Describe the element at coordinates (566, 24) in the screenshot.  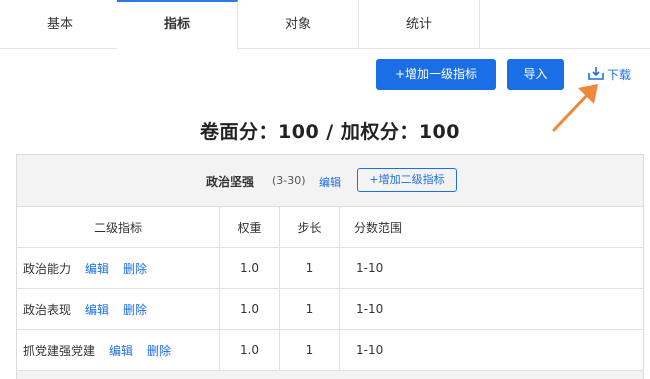
I see `tab-bar-filler` at that location.